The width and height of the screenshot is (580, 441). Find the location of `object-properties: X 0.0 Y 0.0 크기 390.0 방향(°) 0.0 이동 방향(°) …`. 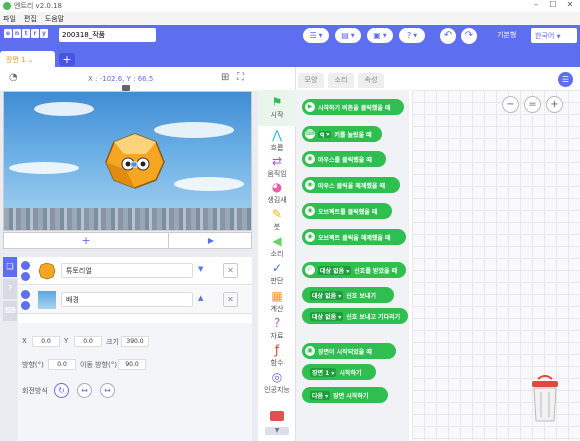

object-properties: X 0.0 Y 0.0 크기 390.0 방향(°) 0.0 이동 방향(°) … is located at coordinates (135, 382).